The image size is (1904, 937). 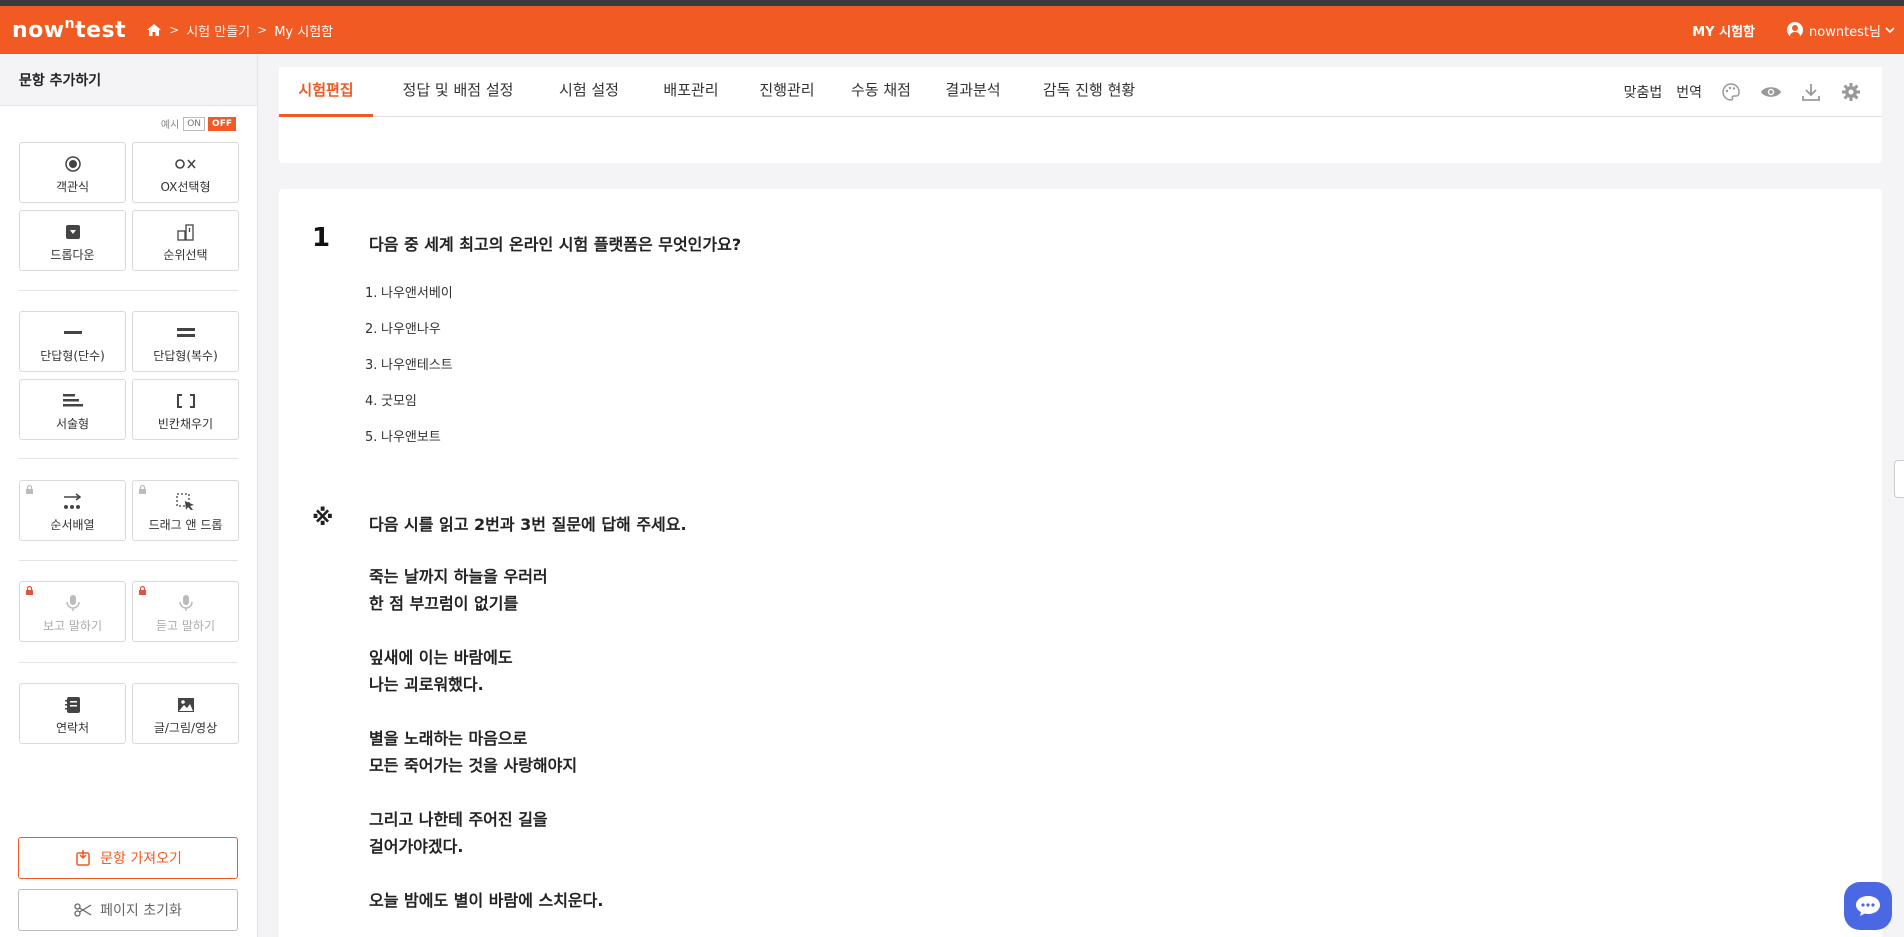 I want to click on tile-label: 단답형(복수), so click(x=185, y=356).